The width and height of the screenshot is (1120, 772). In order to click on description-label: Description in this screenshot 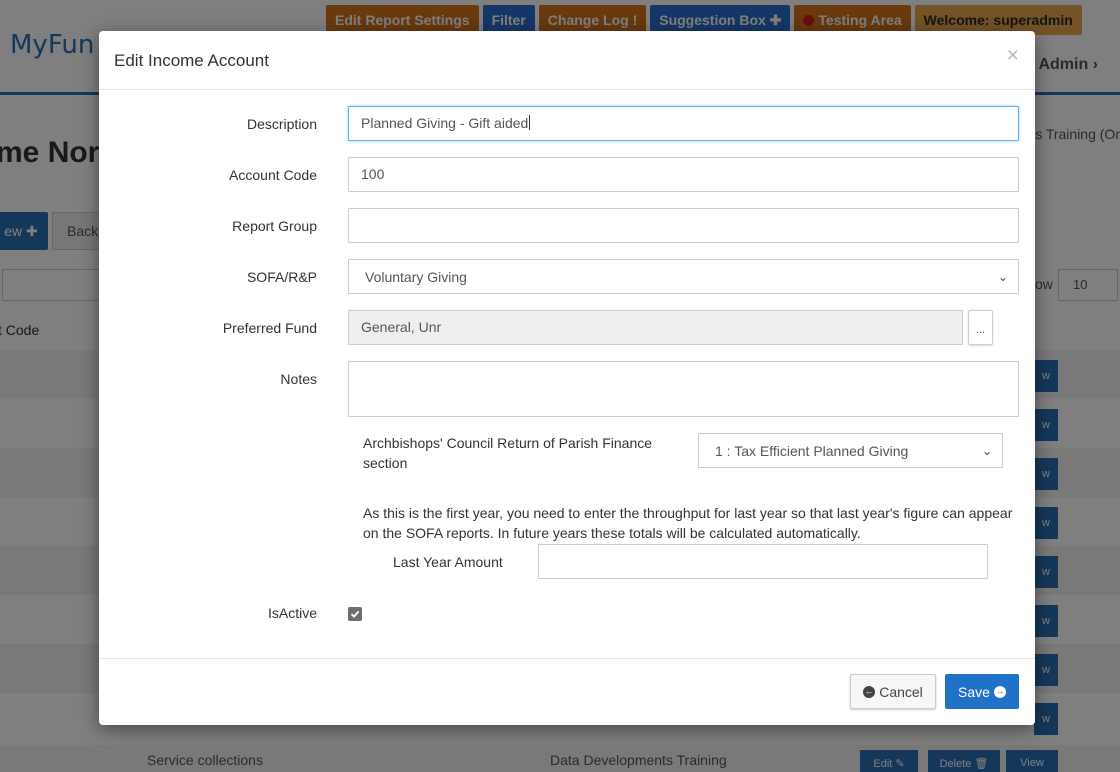, I will do `click(281, 124)`.